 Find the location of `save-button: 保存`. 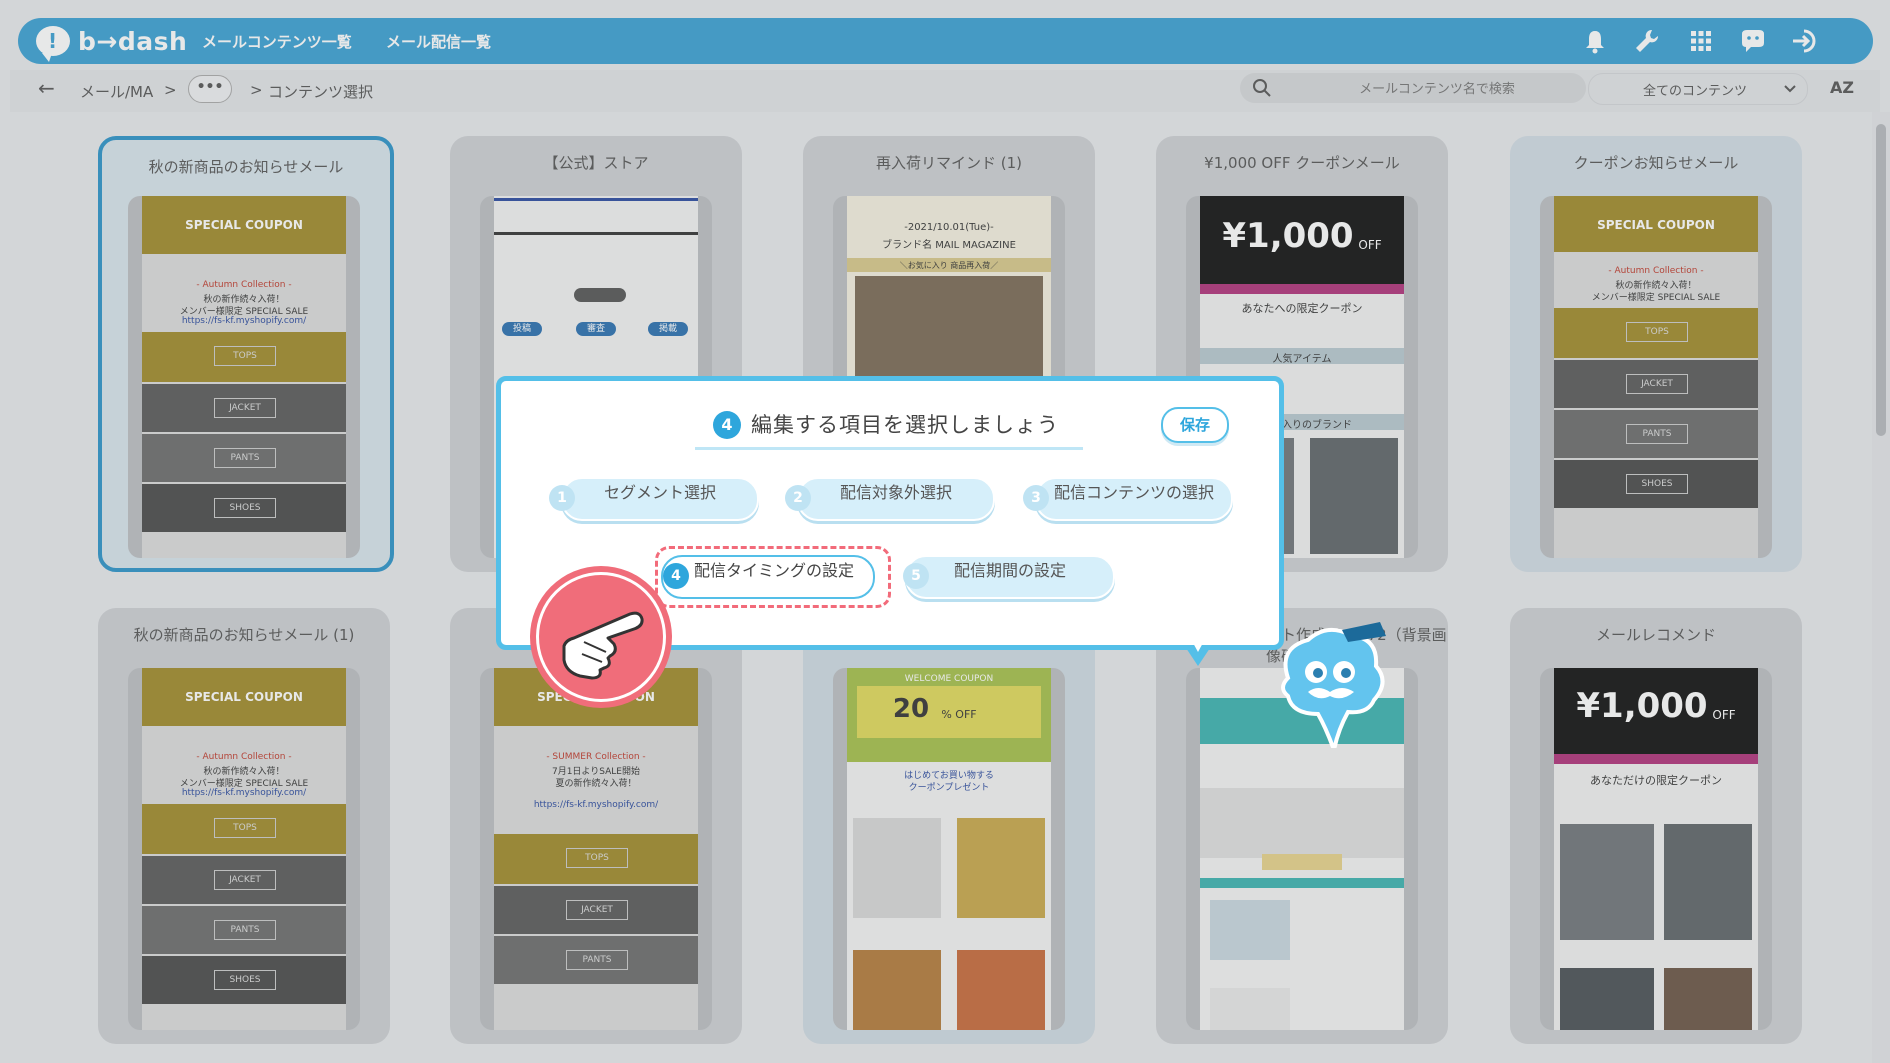

save-button: 保存 is located at coordinates (1195, 425).